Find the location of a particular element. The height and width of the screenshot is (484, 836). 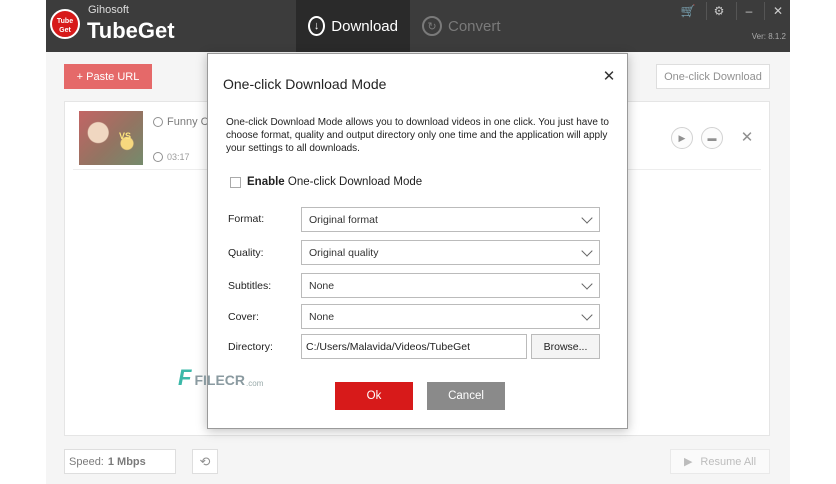

tab-download-label: Download is located at coordinates (364, 26).